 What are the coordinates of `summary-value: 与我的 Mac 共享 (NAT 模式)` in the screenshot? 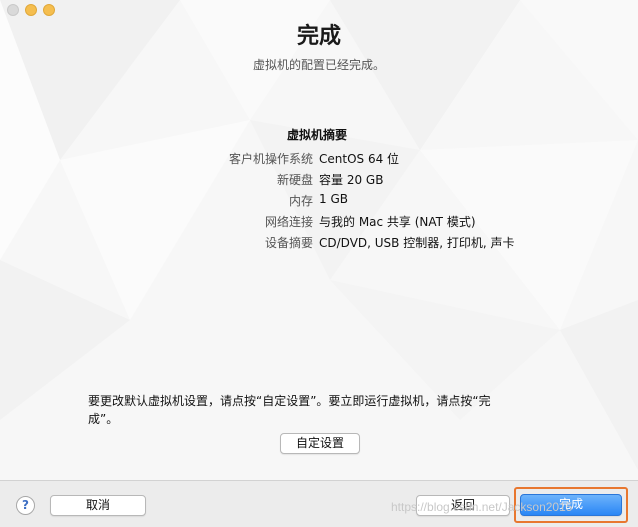 It's located at (397, 222).